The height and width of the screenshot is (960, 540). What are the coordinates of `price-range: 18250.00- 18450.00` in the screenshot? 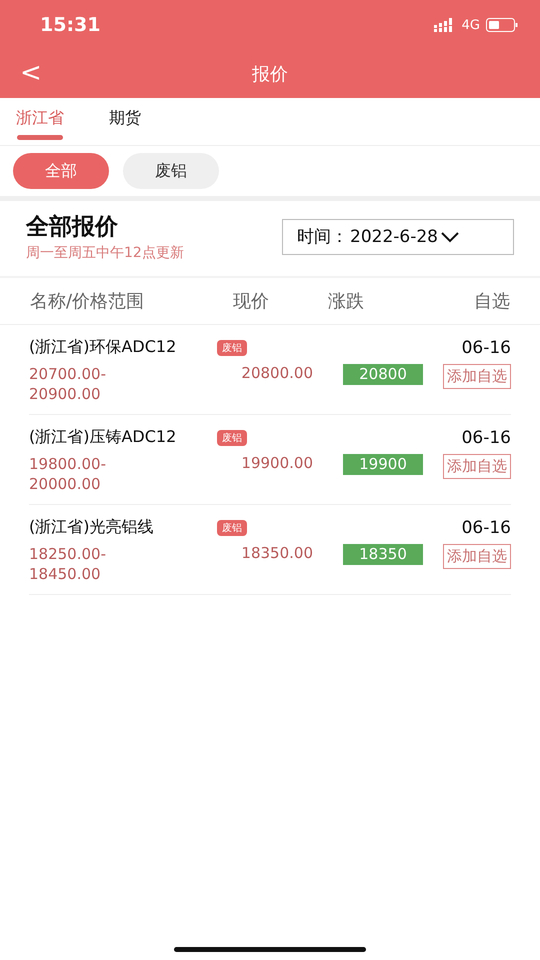 It's located at (68, 564).